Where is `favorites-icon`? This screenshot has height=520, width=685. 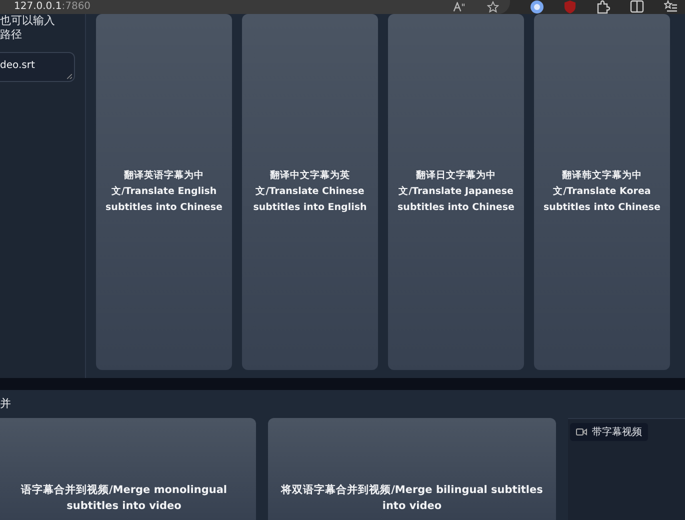 favorites-icon is located at coordinates (671, 6).